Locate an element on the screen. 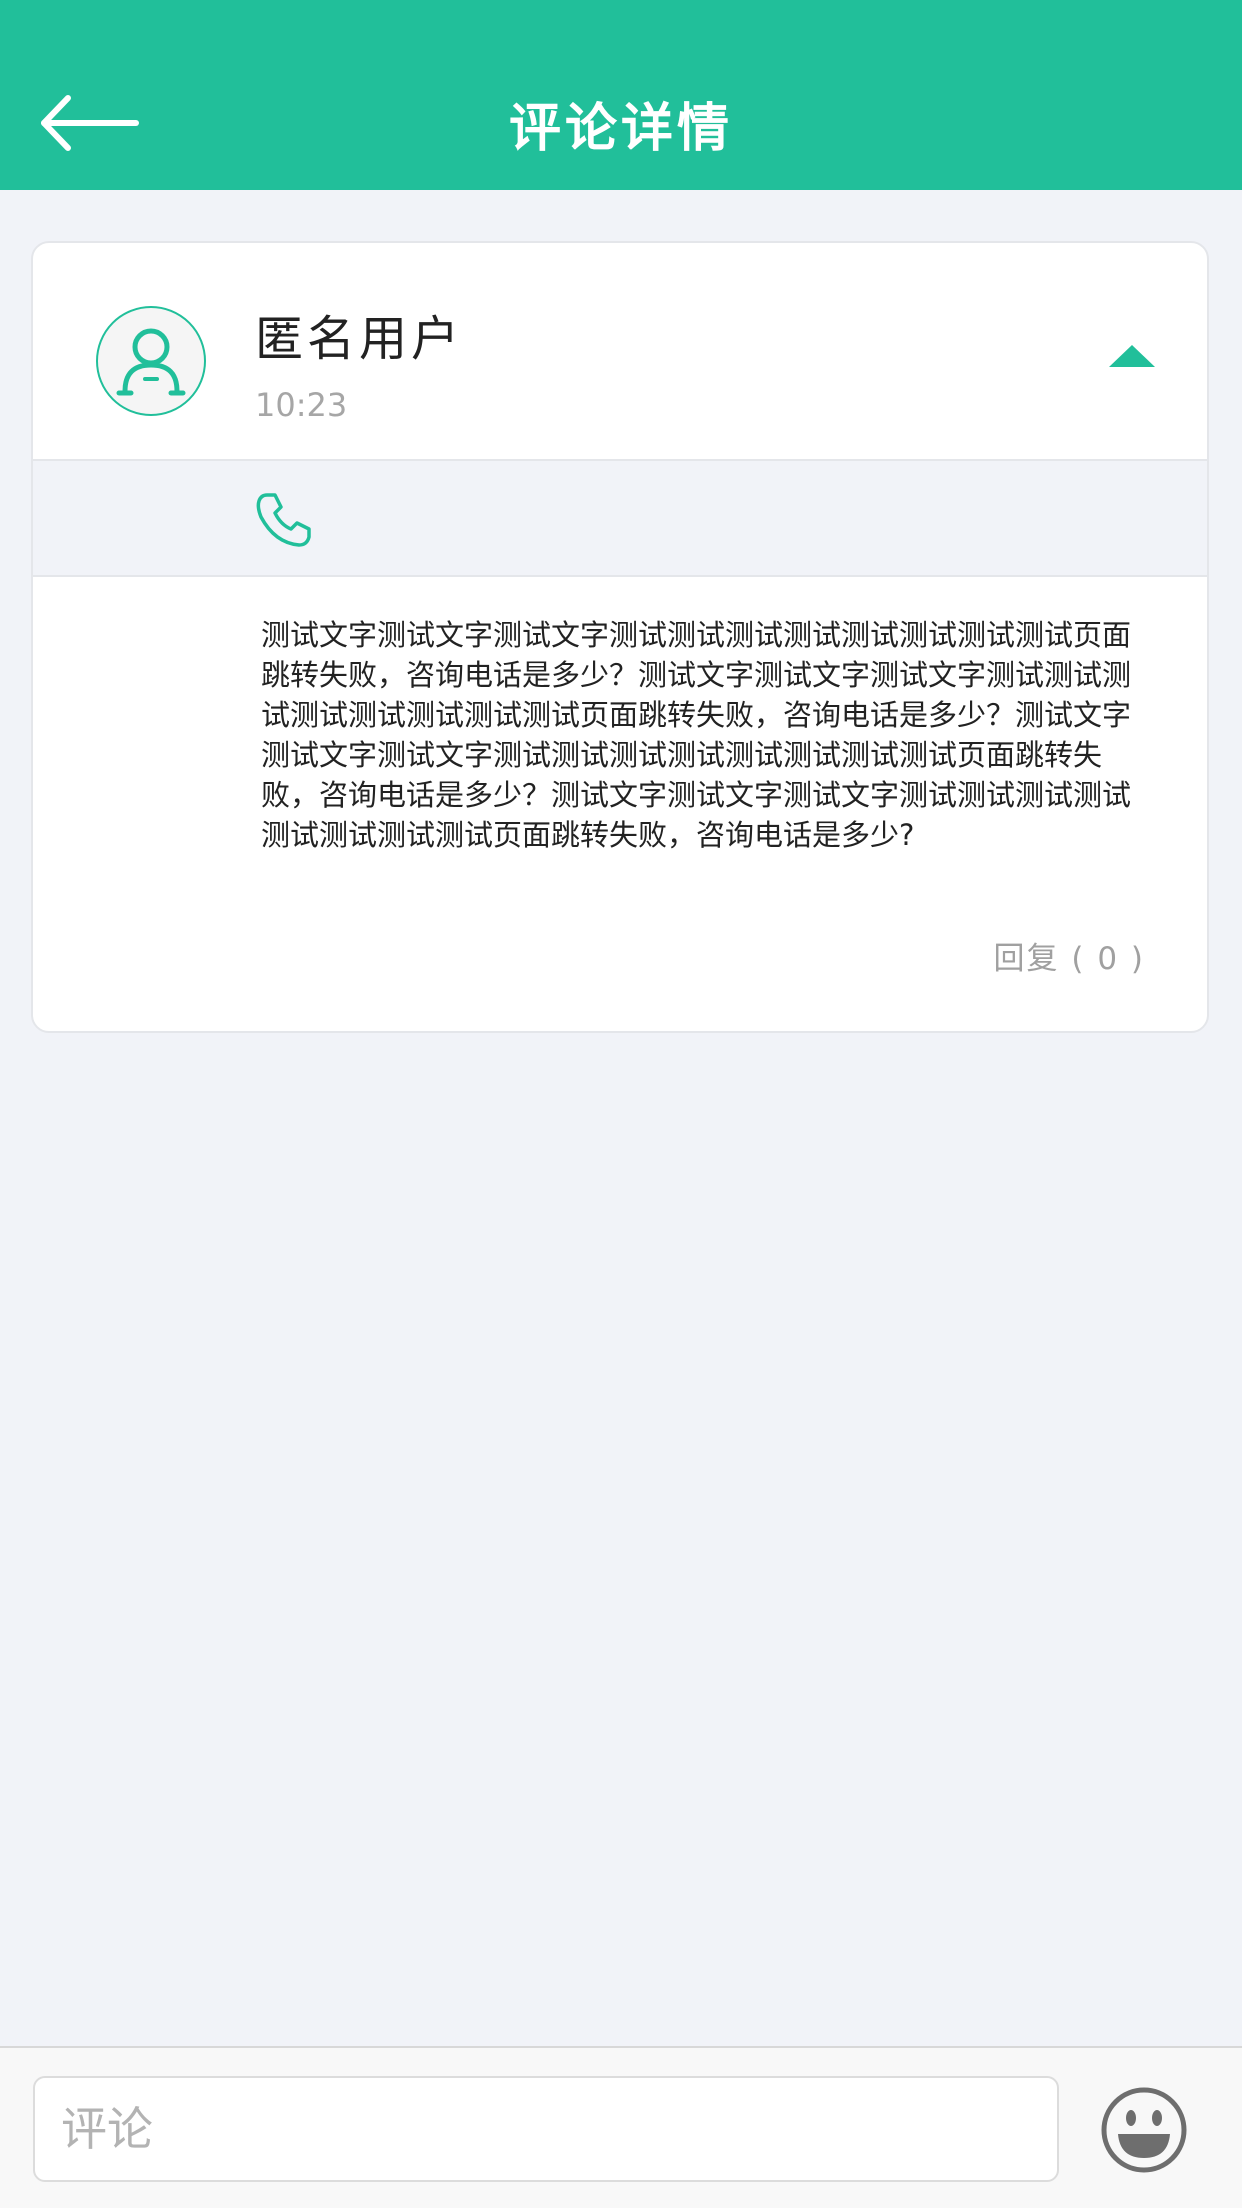 This screenshot has height=2208, width=1242. comment-time: 10:23 is located at coordinates (301, 405).